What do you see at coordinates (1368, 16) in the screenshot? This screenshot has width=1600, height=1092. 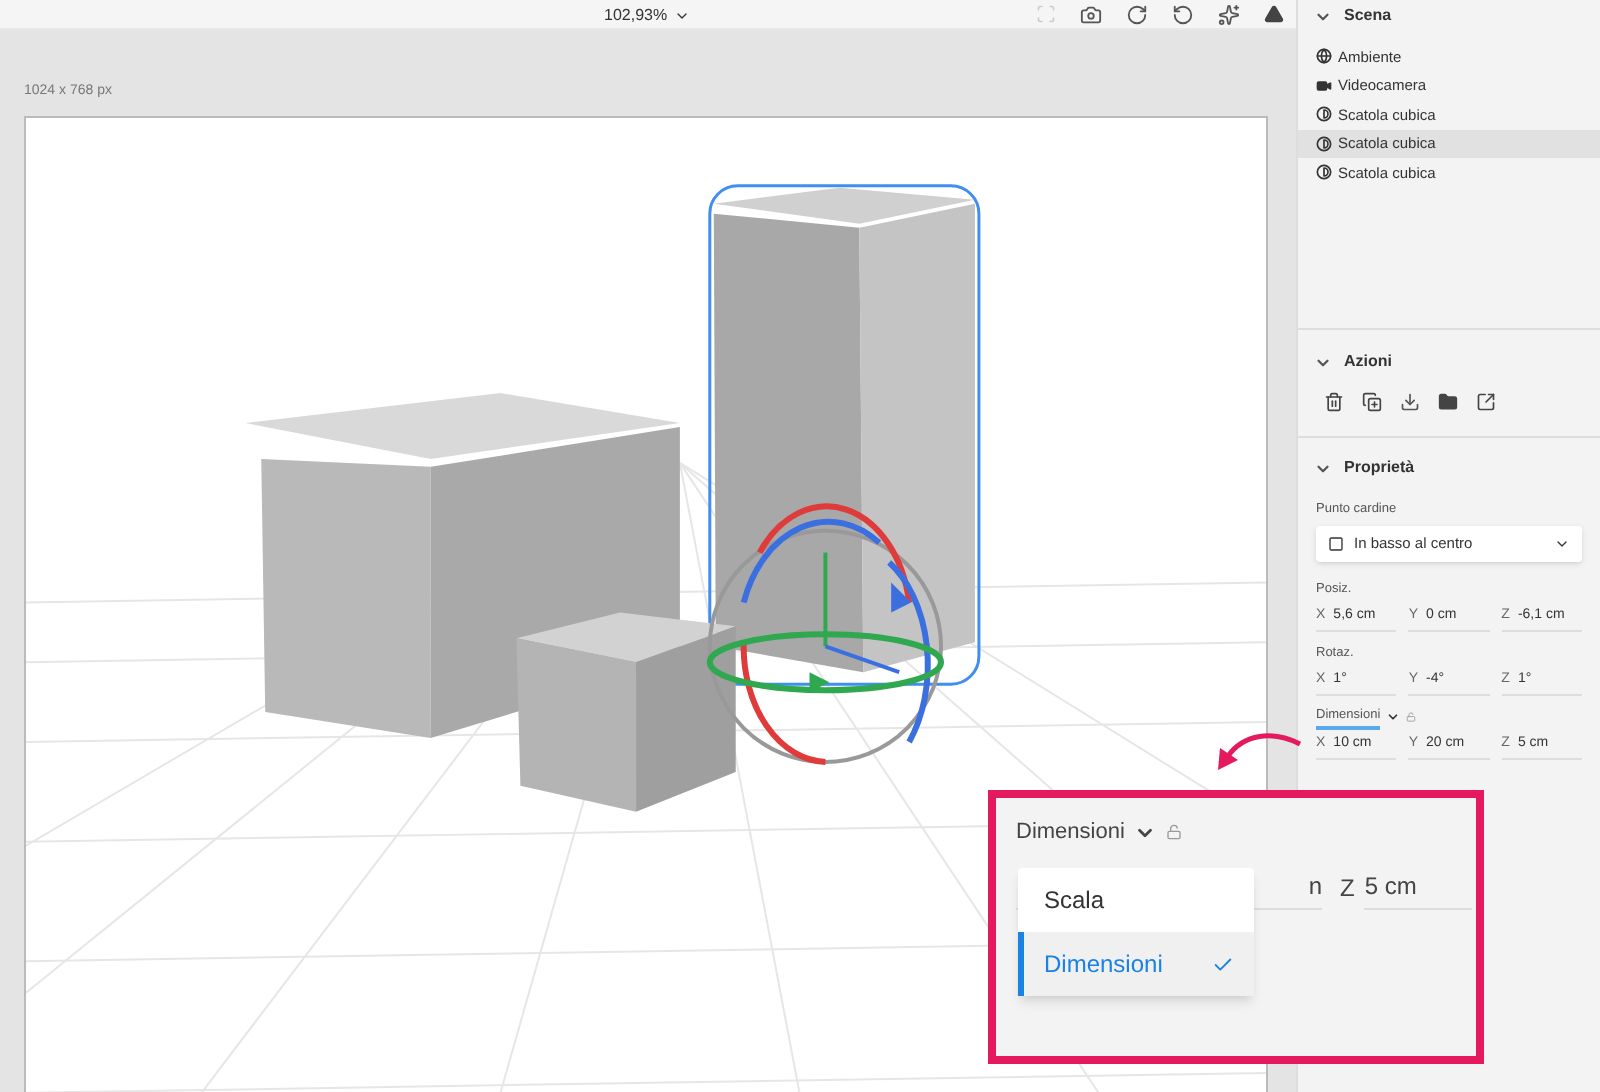 I see `section-title: Scena` at bounding box center [1368, 16].